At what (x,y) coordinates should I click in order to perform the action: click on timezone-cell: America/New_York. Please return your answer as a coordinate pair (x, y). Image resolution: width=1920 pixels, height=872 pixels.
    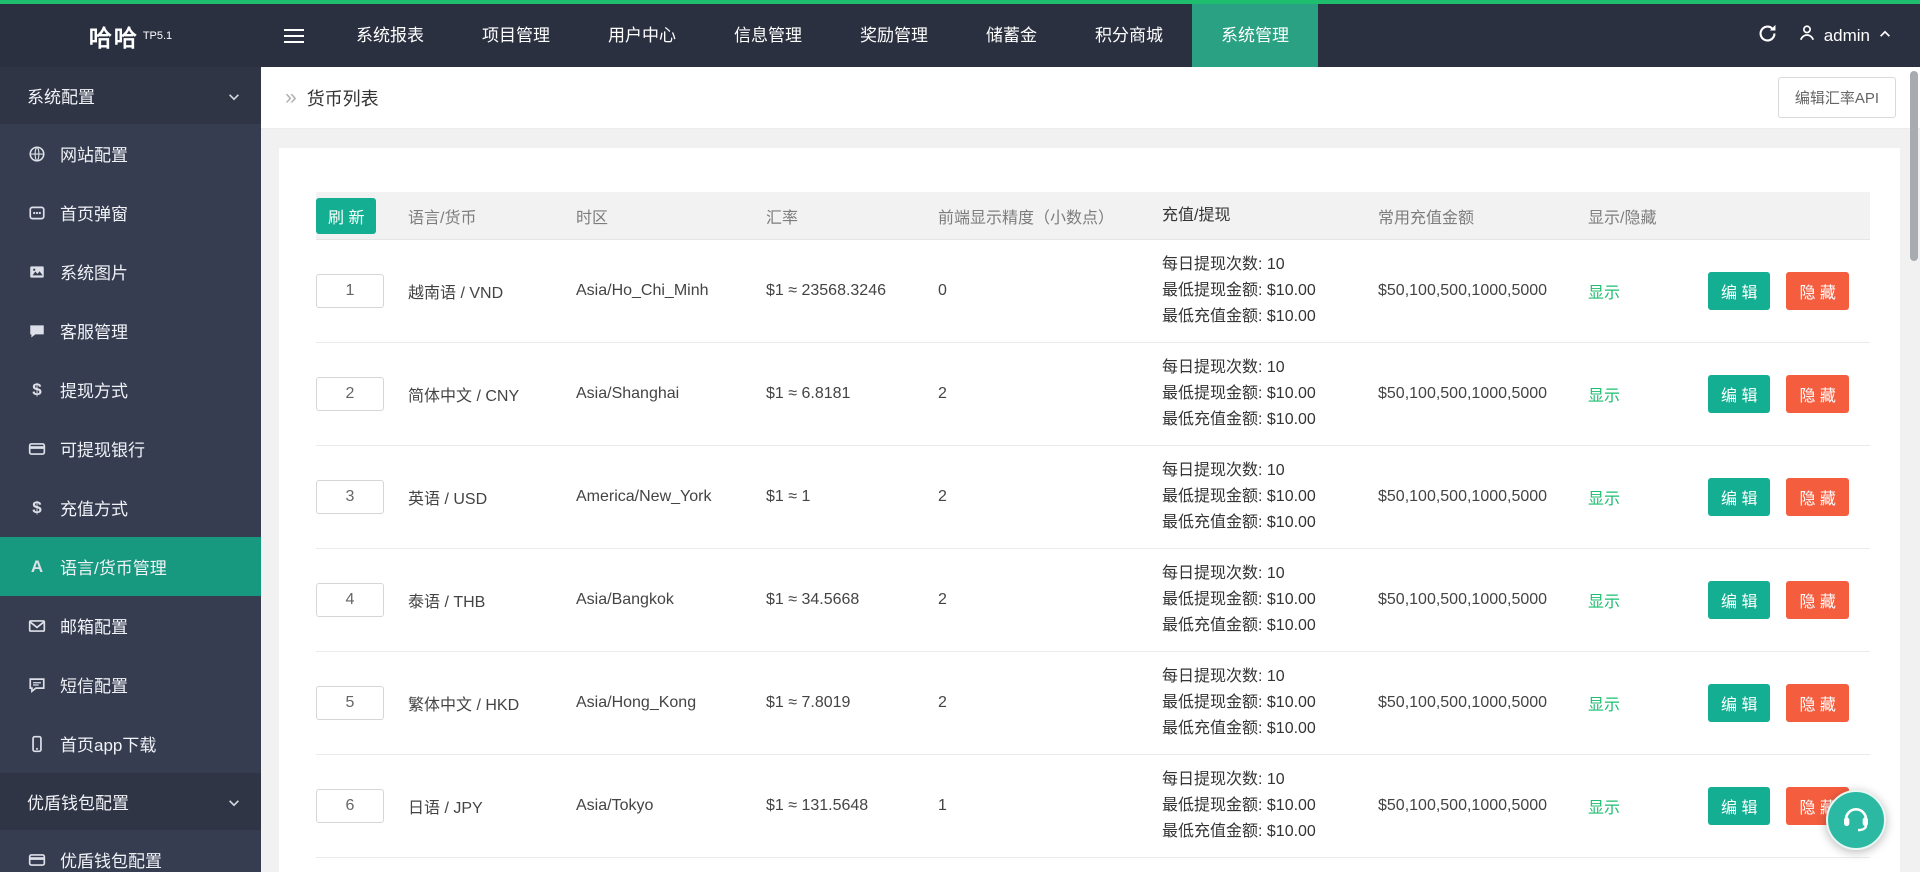
    Looking at the image, I should click on (644, 496).